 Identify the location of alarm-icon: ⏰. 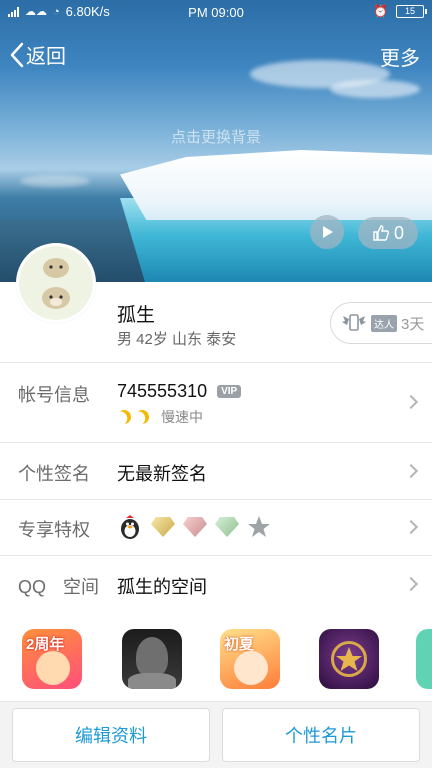
(380, 11).